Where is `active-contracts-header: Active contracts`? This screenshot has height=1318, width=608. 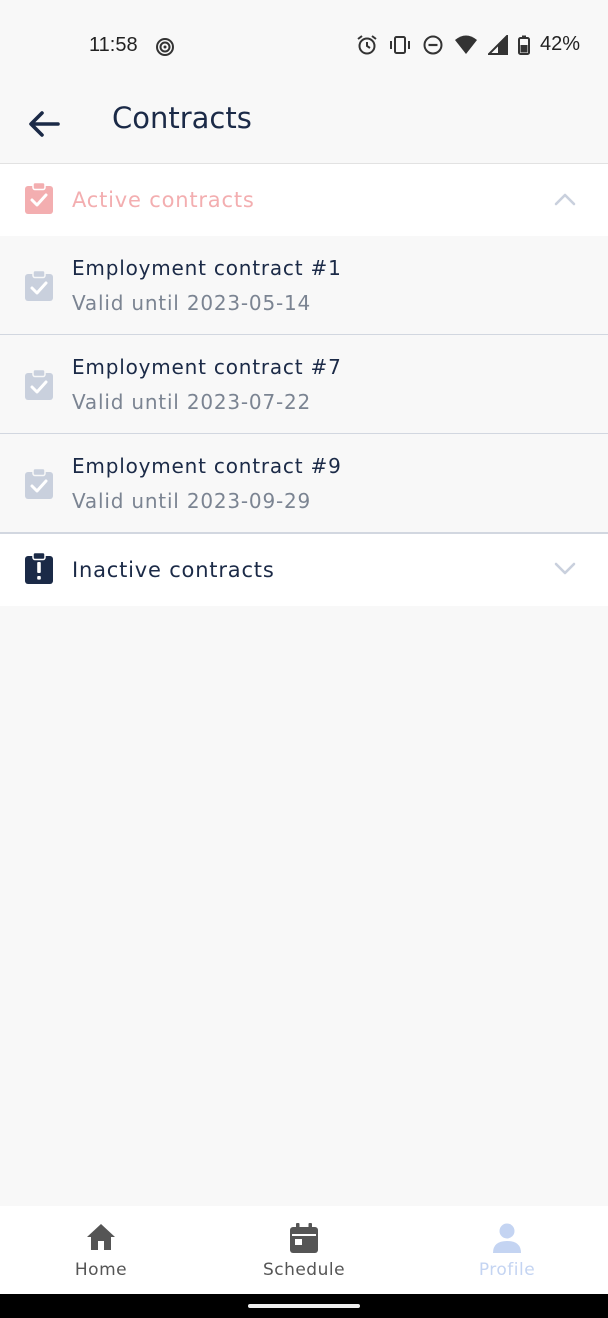
active-contracts-header: Active contracts is located at coordinates (304, 200).